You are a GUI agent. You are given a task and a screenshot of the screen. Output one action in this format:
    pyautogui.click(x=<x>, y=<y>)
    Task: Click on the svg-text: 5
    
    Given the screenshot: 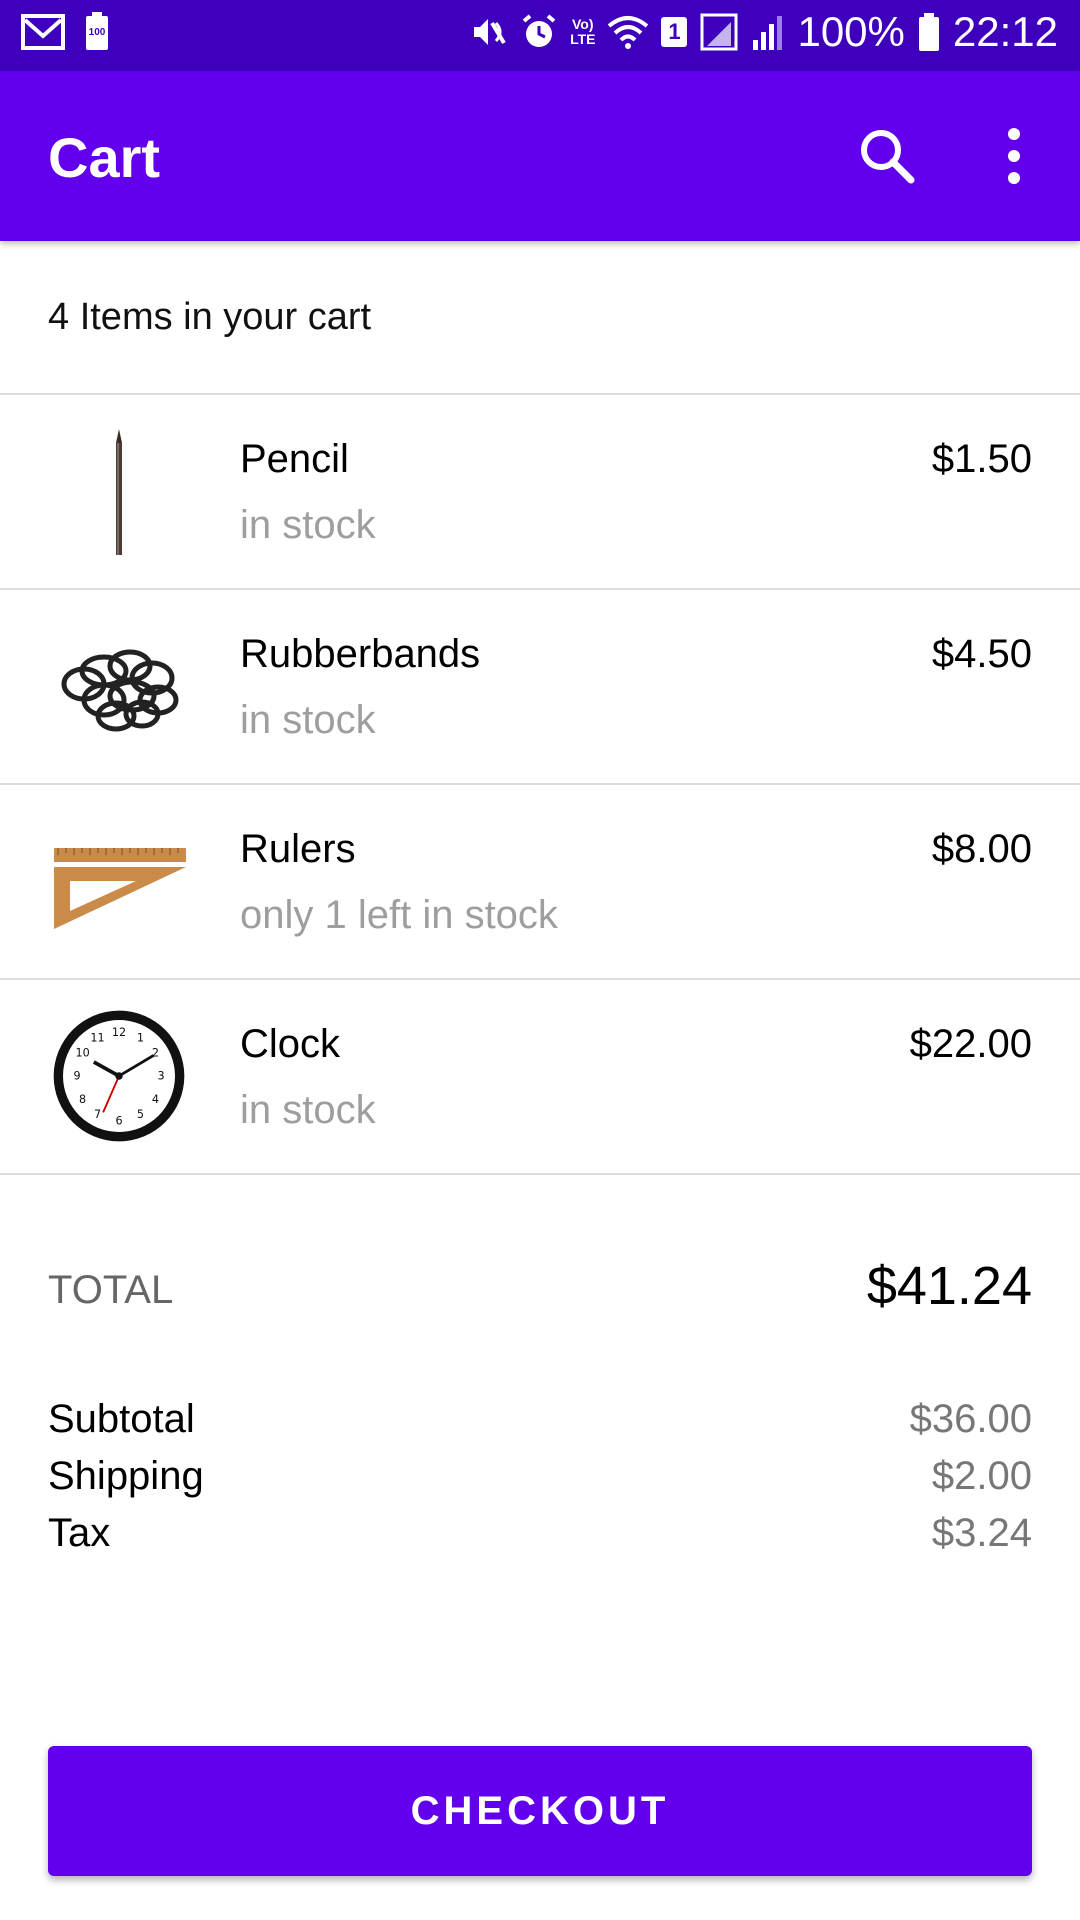 What is the action you would take?
    pyautogui.click(x=140, y=1114)
    